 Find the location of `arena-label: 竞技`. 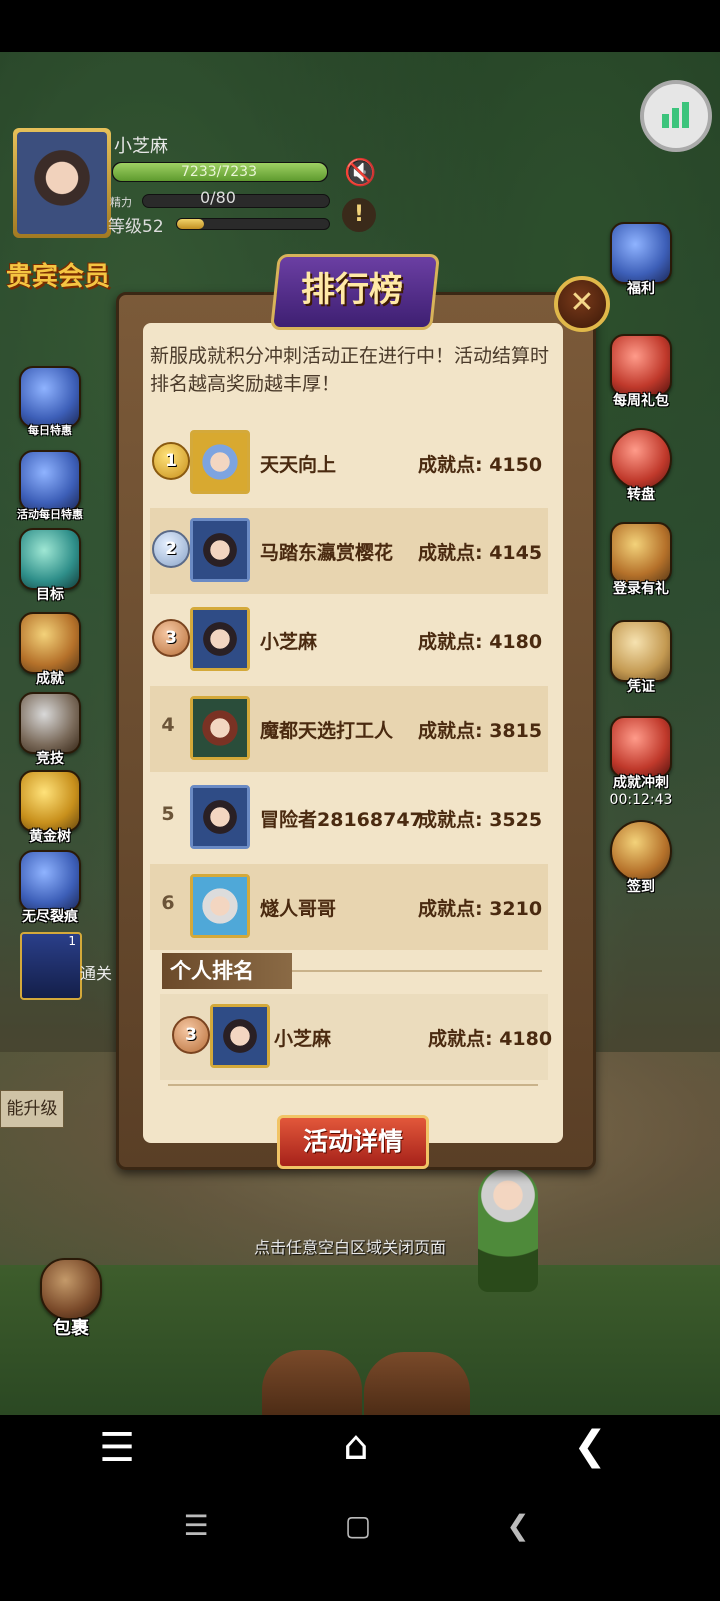

arena-label: 竞技 is located at coordinates (50, 759).